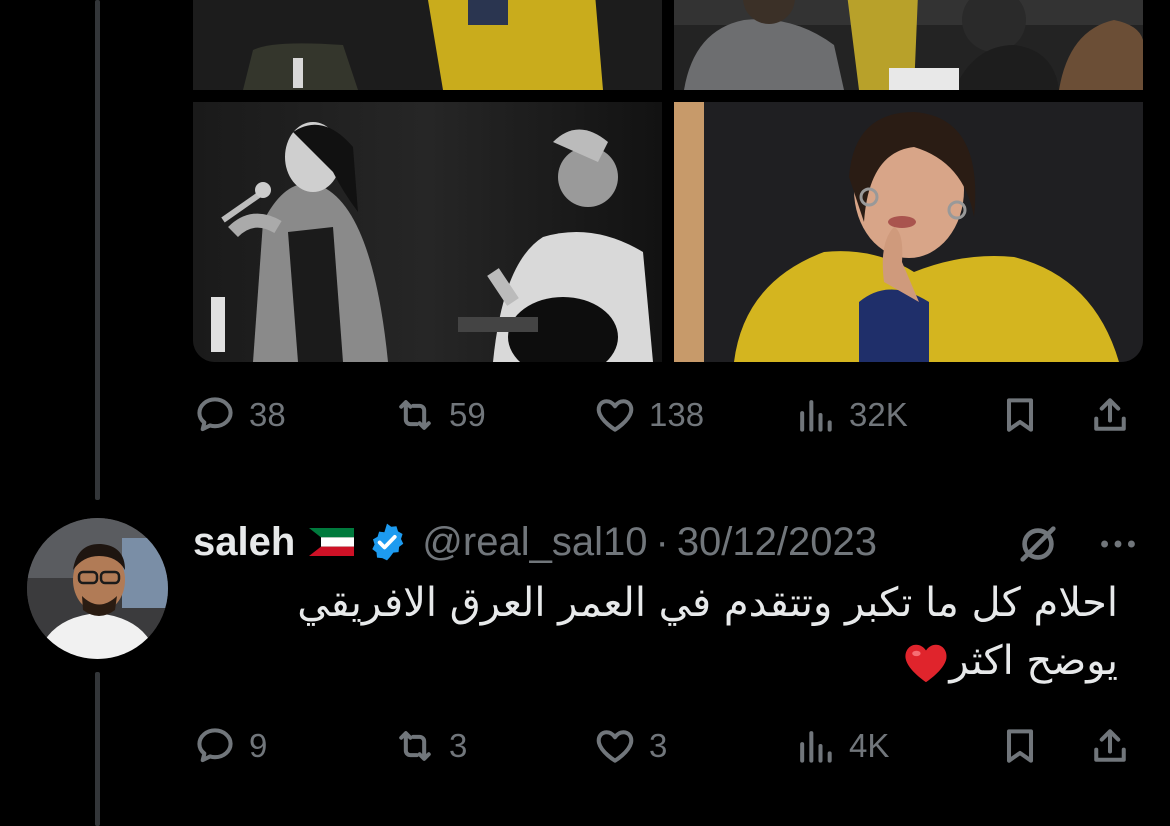 This screenshot has width=1170, height=826. I want to click on tweet-text-line-2: يوضح اكثر, so click(655, 661).